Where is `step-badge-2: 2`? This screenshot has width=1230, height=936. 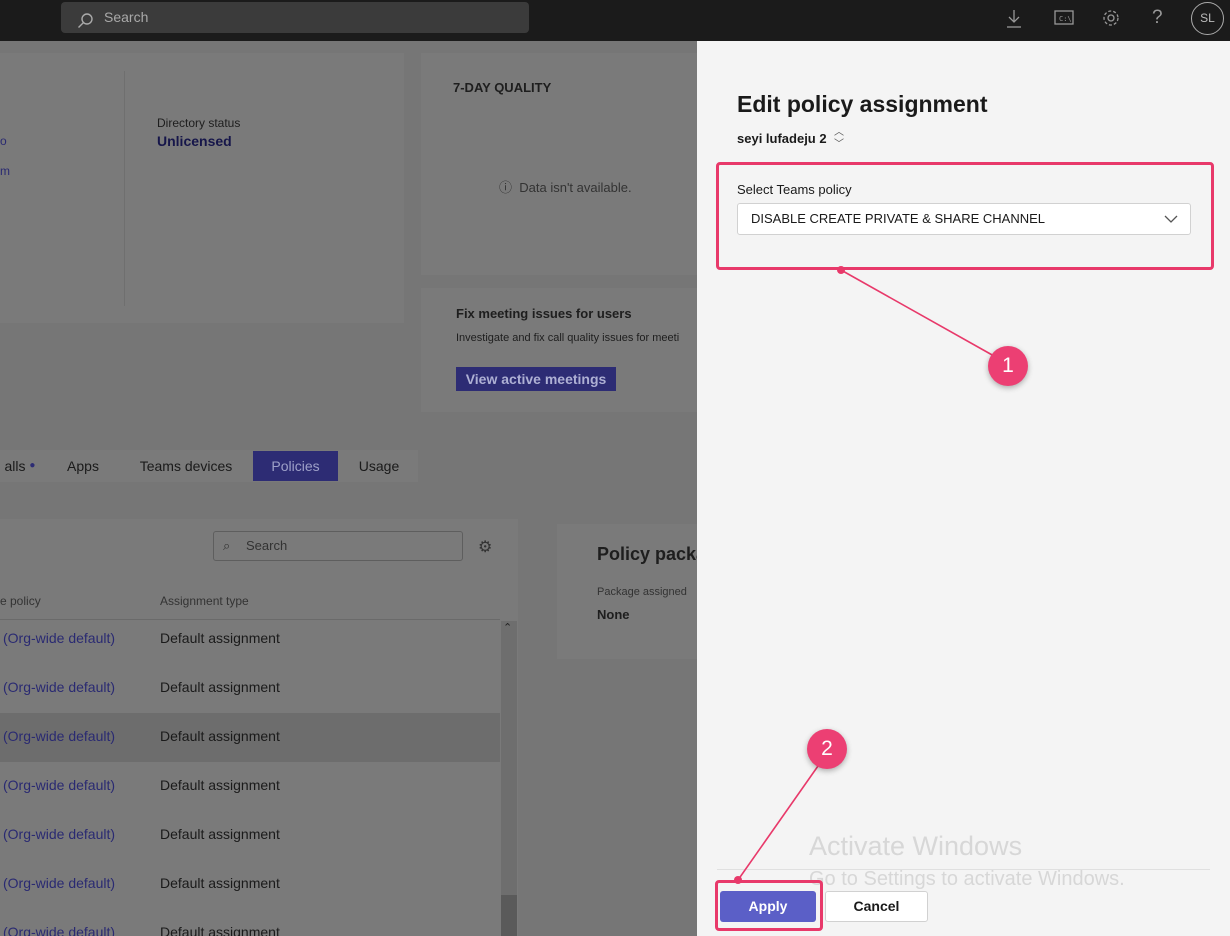 step-badge-2: 2 is located at coordinates (827, 749).